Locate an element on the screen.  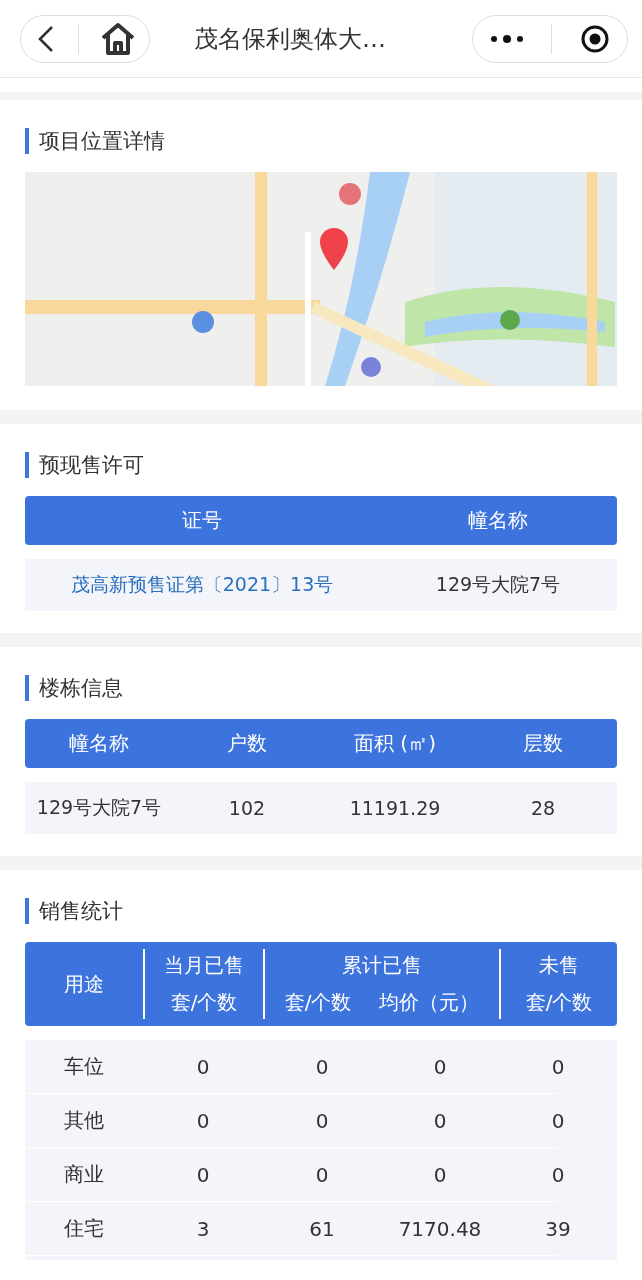
section-title: 楼栋信息 is located at coordinates (321, 688).